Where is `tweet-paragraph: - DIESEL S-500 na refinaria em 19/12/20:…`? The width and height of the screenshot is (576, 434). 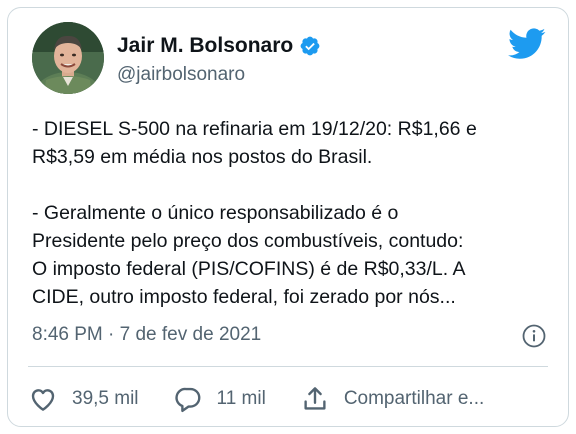
tweet-paragraph: - DIESEL S-500 na refinaria em 19/12/20:… is located at coordinates (254, 143).